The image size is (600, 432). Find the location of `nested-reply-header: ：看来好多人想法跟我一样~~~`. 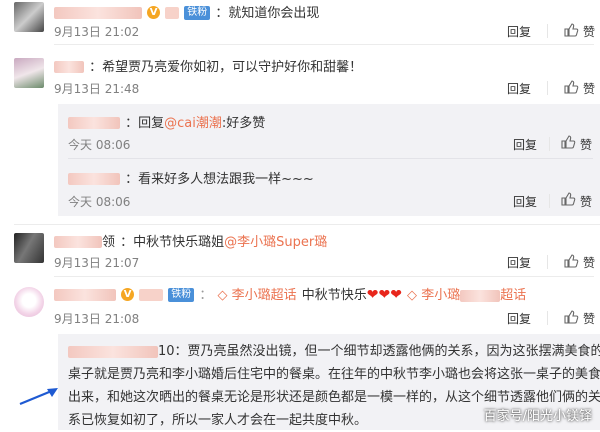

nested-reply-header: ：看来好多人想法跟我一样~~~ is located at coordinates (191, 177).